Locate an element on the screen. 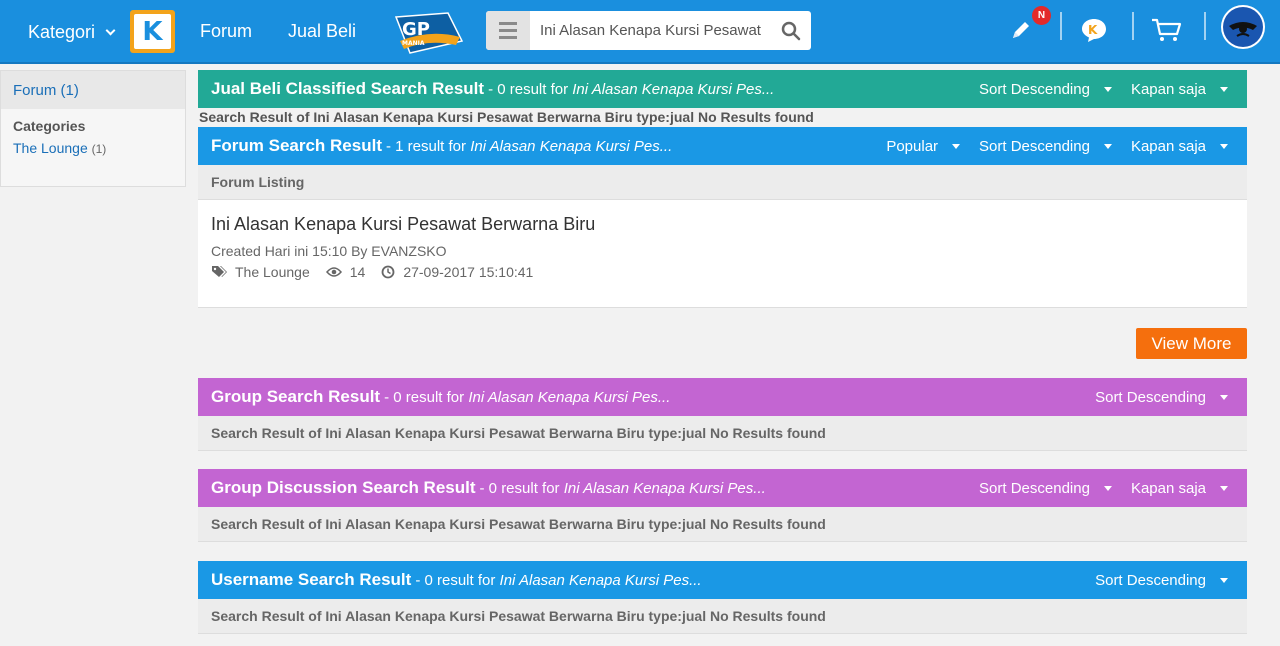 This screenshot has width=1280, height=646. search-menu-button is located at coordinates (508, 30).